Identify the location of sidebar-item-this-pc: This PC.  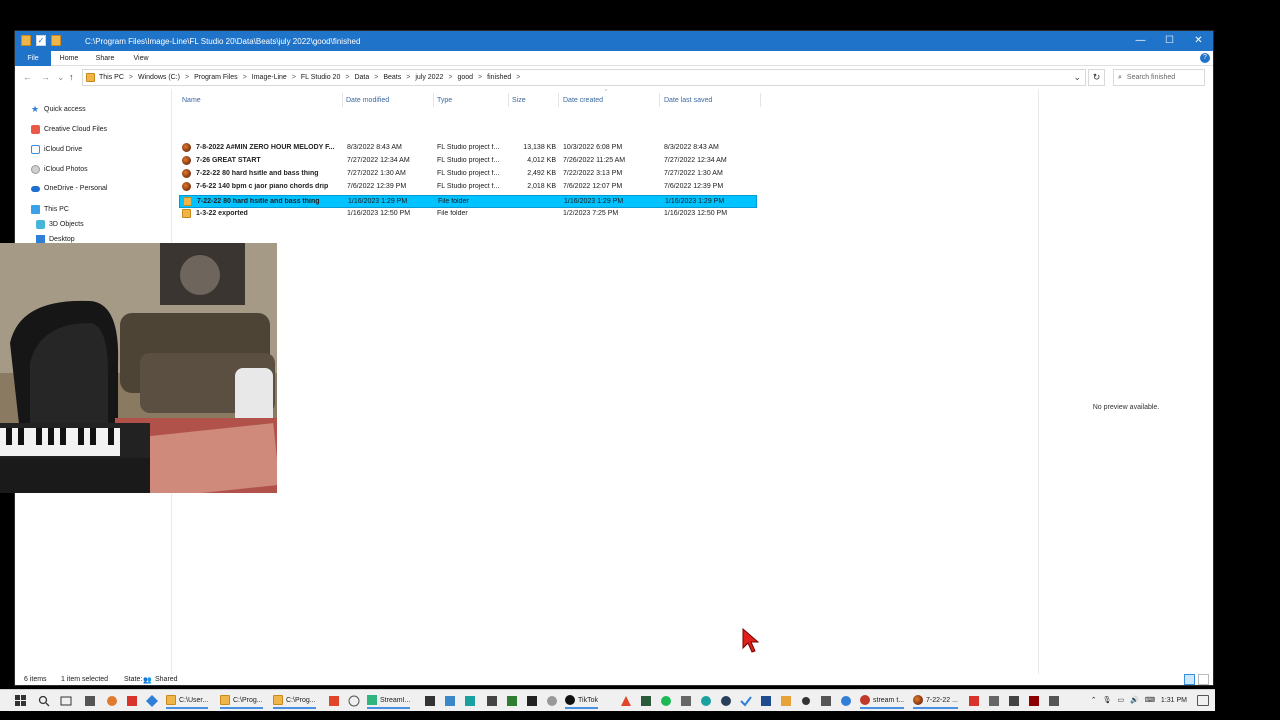
(50, 209).